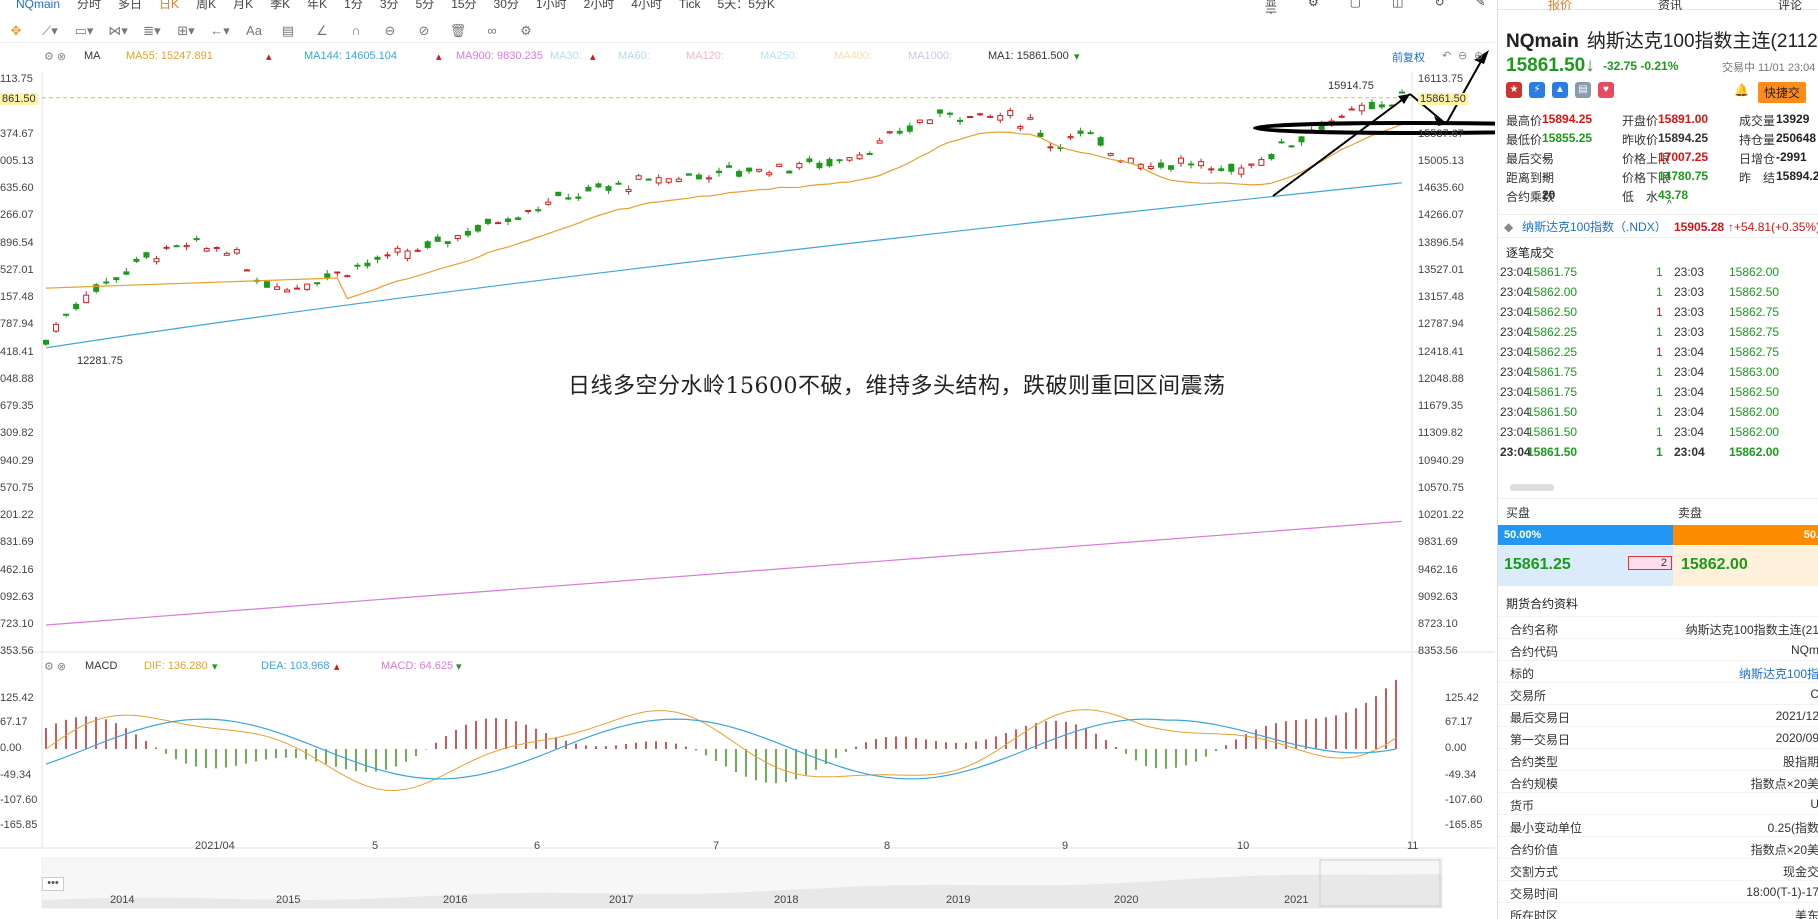 This screenshot has width=1818, height=919. I want to click on tab-quote: 报价, so click(1560, 6).